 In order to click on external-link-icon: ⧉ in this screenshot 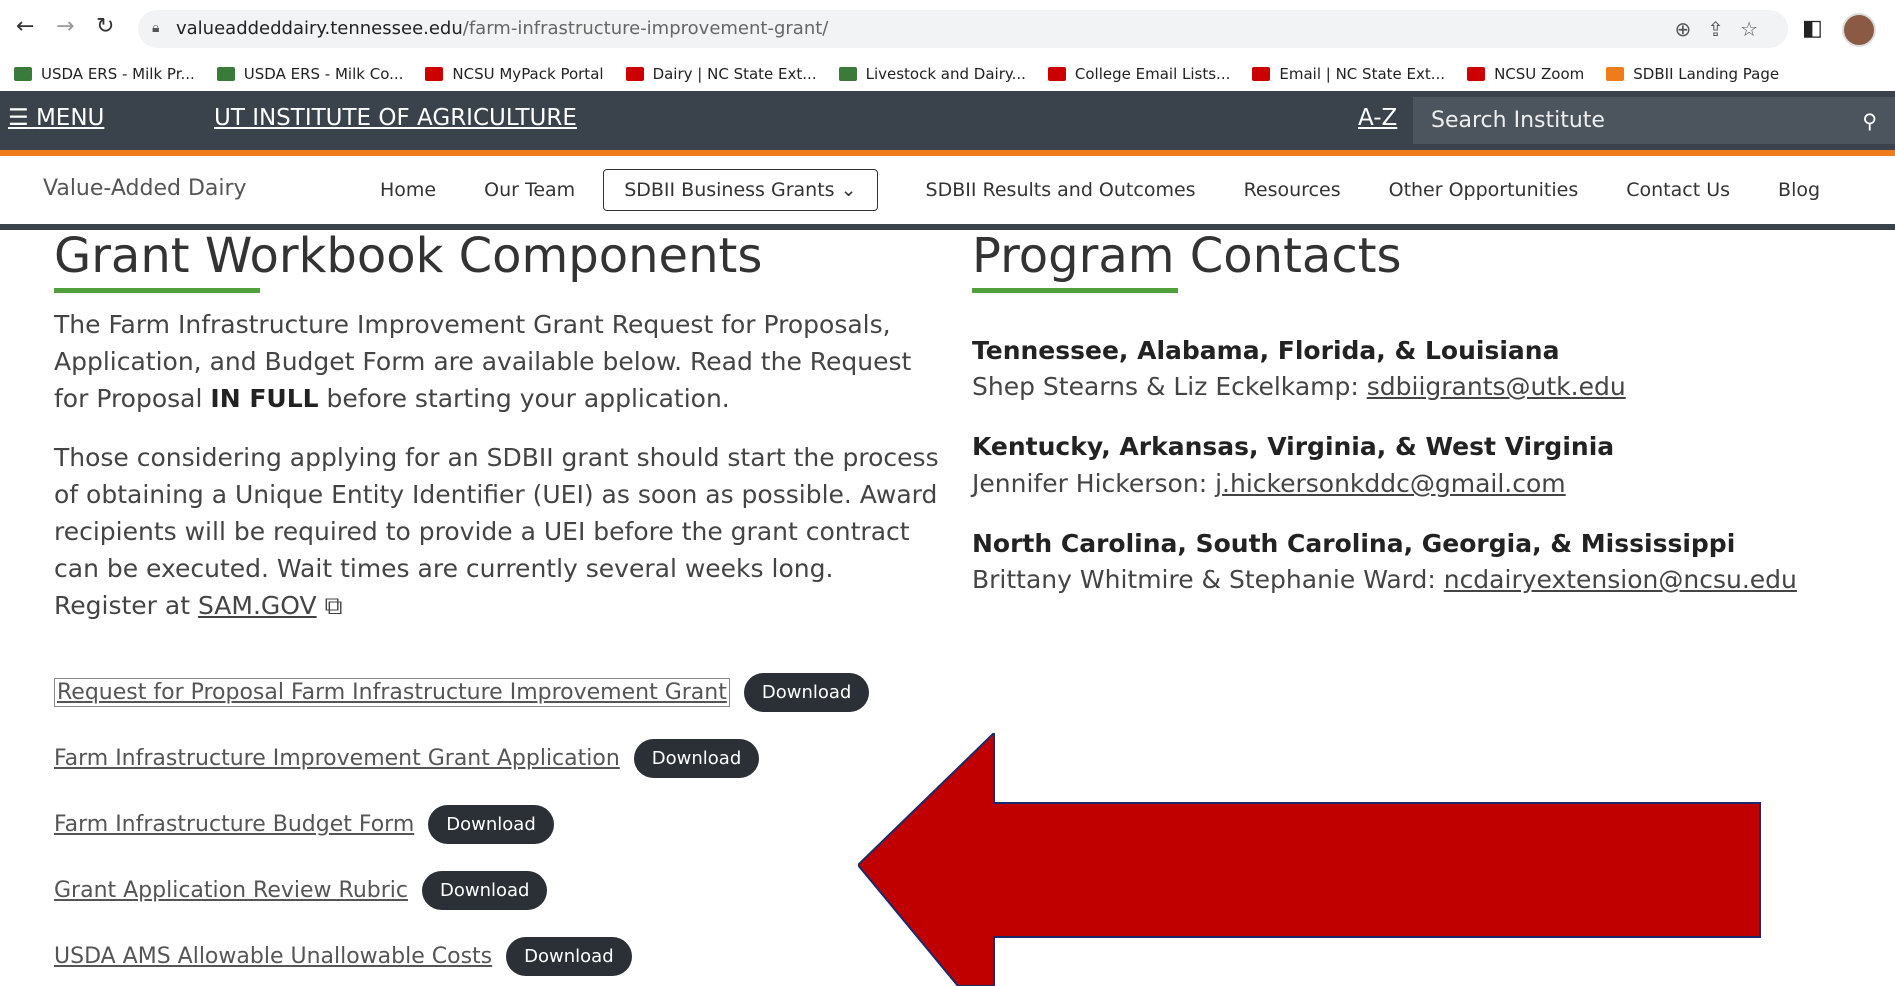, I will do `click(329, 605)`.